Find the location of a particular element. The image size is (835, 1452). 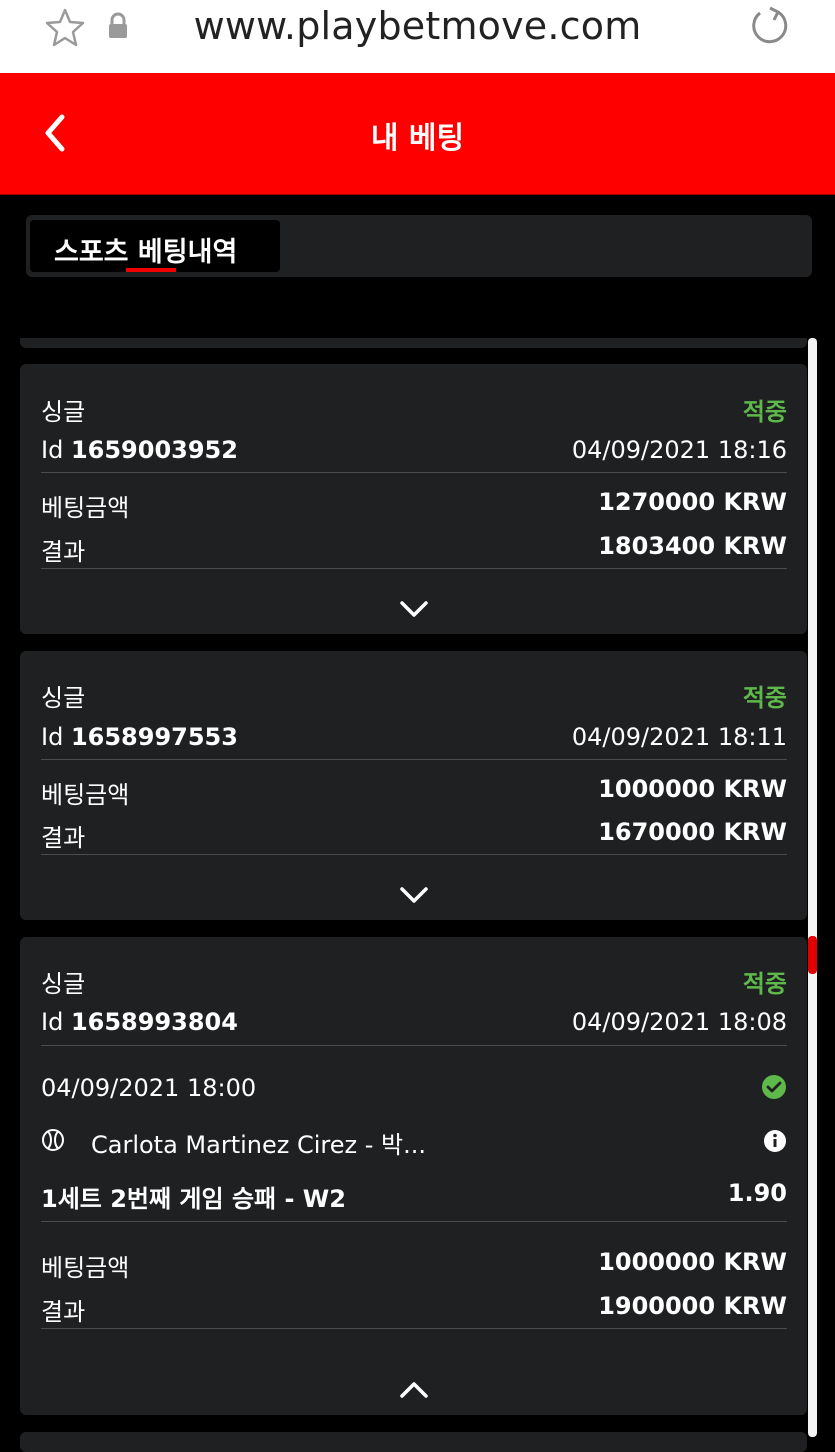

tab-sports-bets: 스포츠 베팅내역 is located at coordinates (155, 246).